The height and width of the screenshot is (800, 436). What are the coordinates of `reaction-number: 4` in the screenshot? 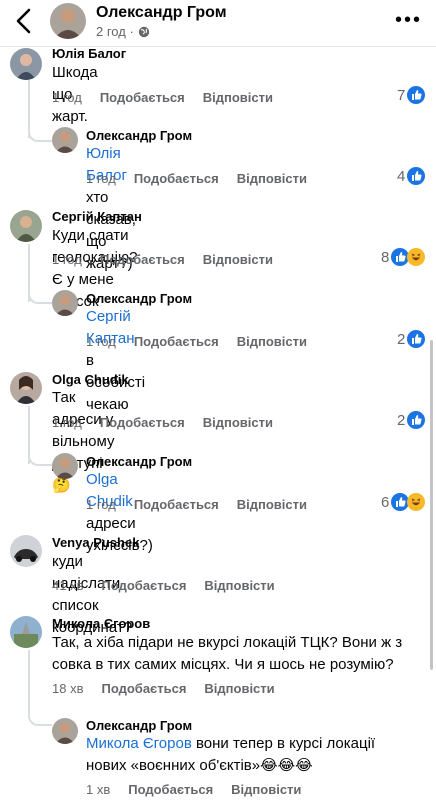 It's located at (401, 176).